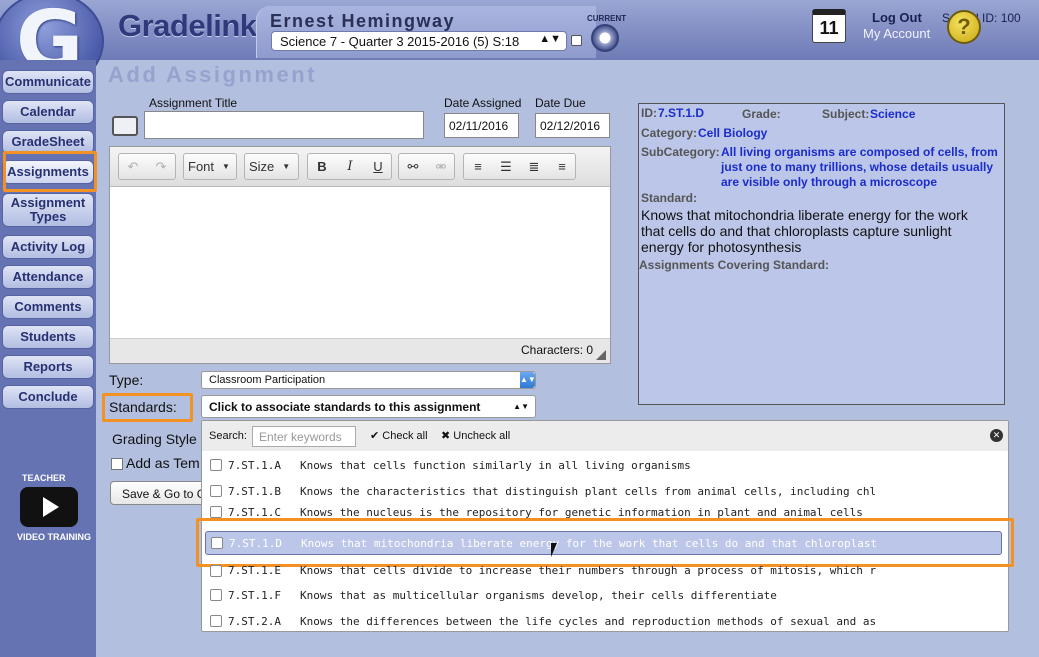 The width and height of the screenshot is (1039, 657). Describe the element at coordinates (557, 550) in the screenshot. I see `mouse-cursor-icon` at that location.